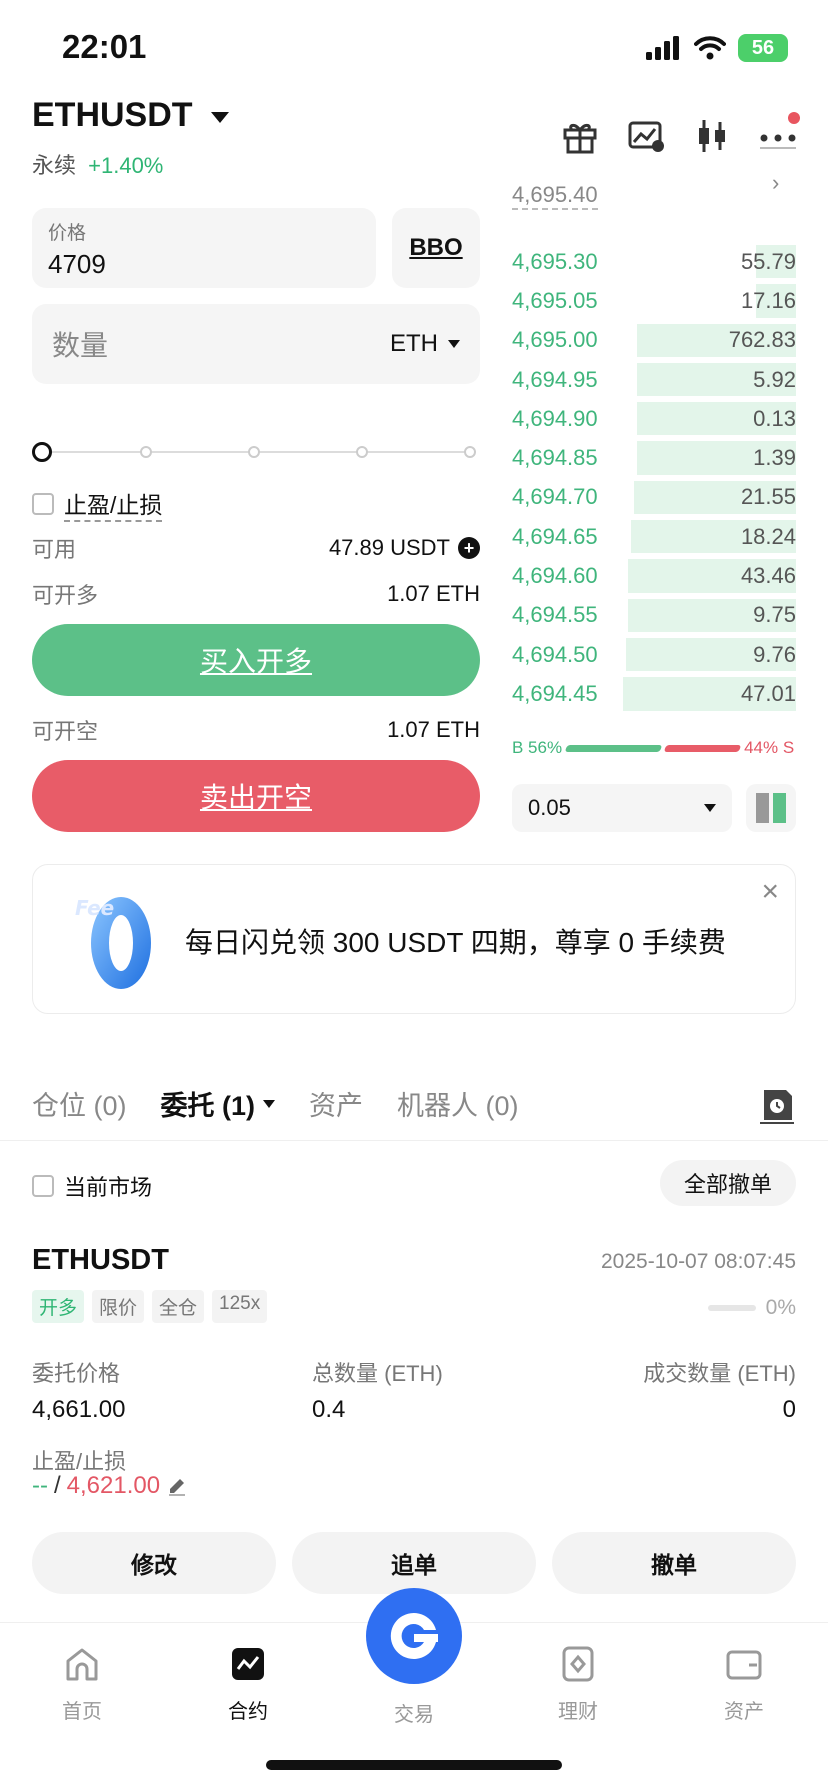 This screenshot has width=828, height=1792. What do you see at coordinates (555, 379) in the screenshot?
I see `orderbook-price: 4,694.95` at bounding box center [555, 379].